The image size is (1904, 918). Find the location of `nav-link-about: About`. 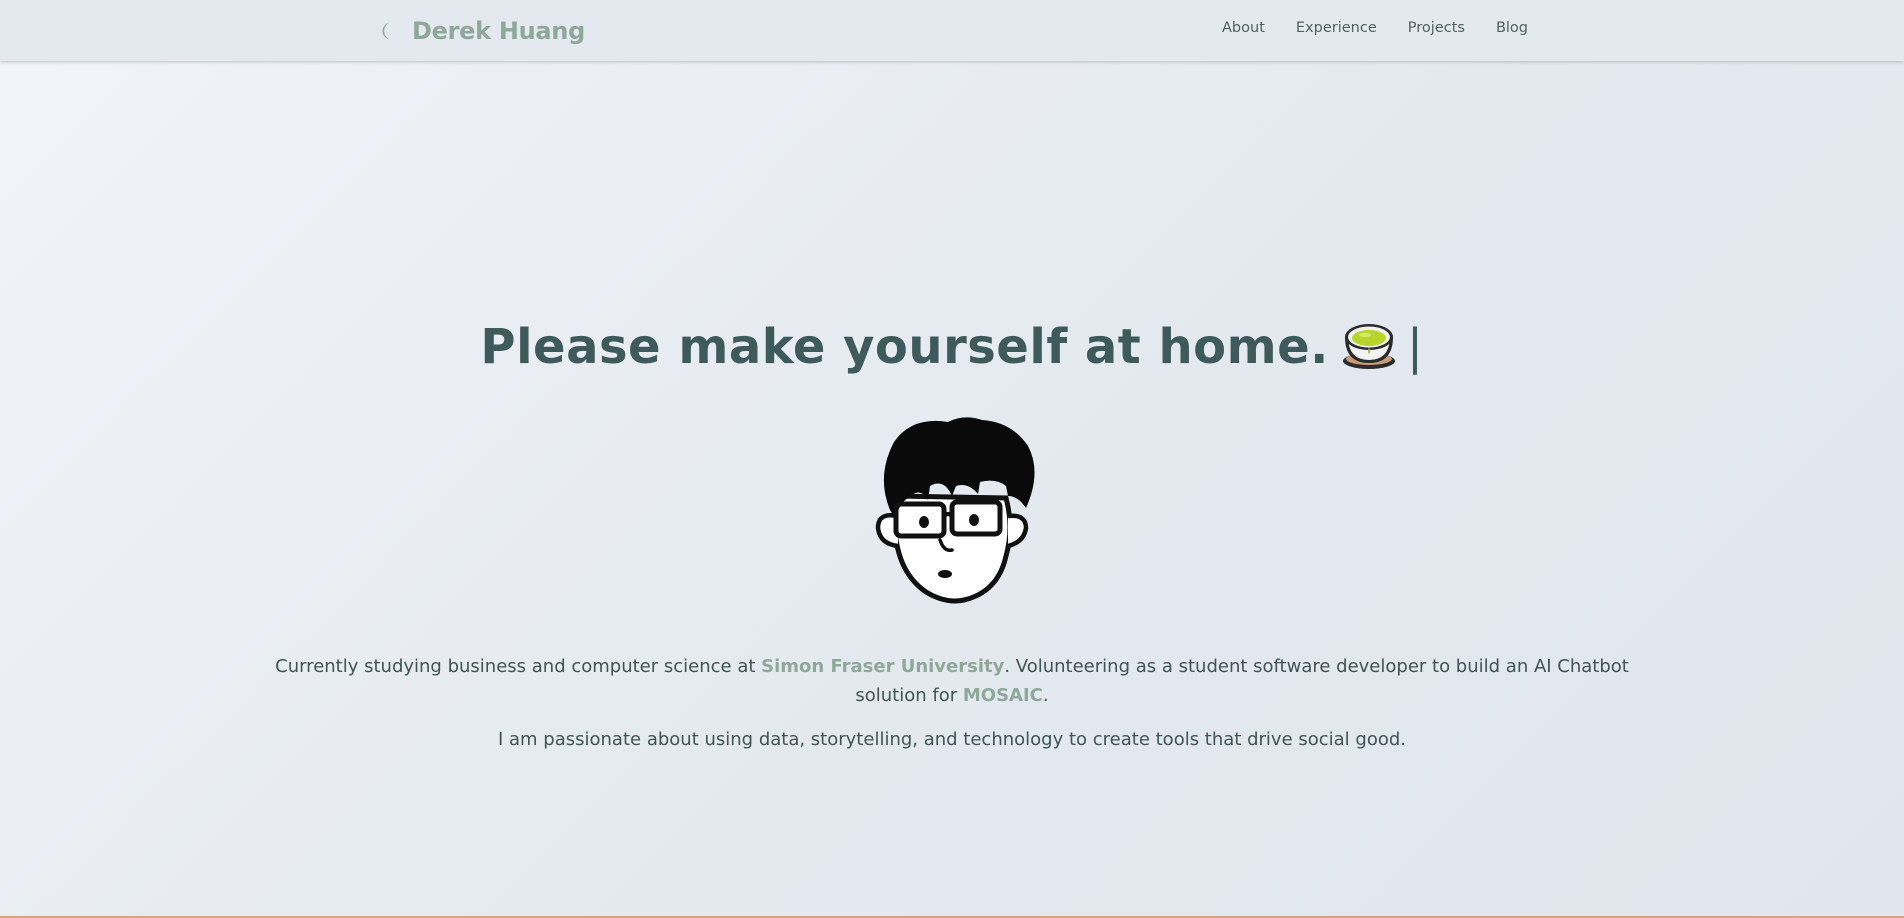

nav-link-about: About is located at coordinates (1243, 28).